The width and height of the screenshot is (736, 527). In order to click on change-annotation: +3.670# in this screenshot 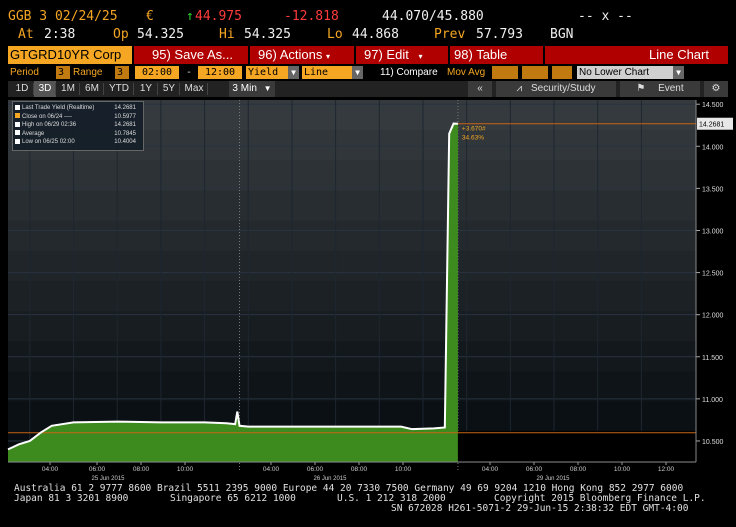, I will do `click(474, 129)`.